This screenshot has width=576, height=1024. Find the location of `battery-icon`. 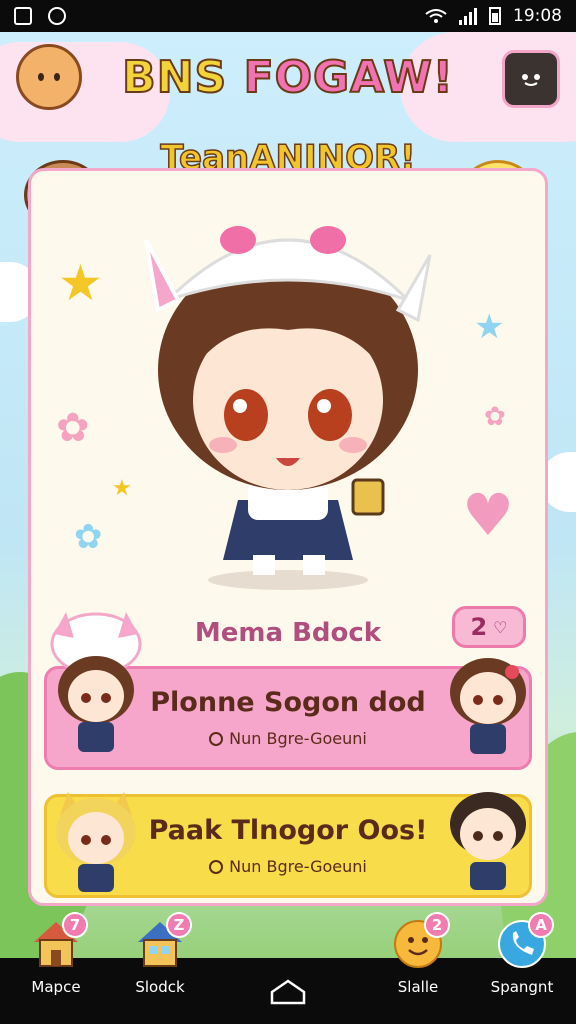

battery-icon is located at coordinates (495, 16).